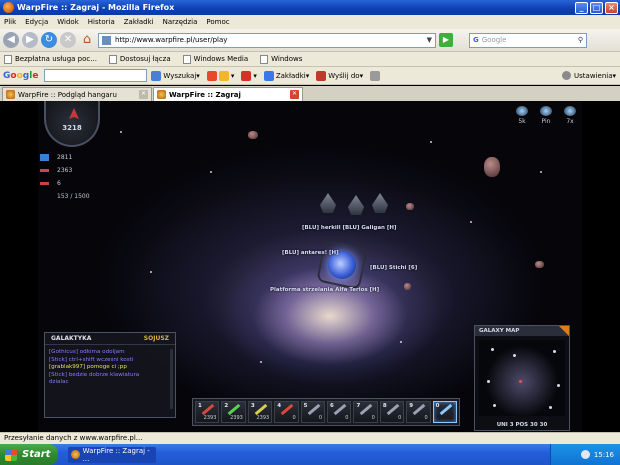  I want to click on go-button: ▶, so click(446, 40).